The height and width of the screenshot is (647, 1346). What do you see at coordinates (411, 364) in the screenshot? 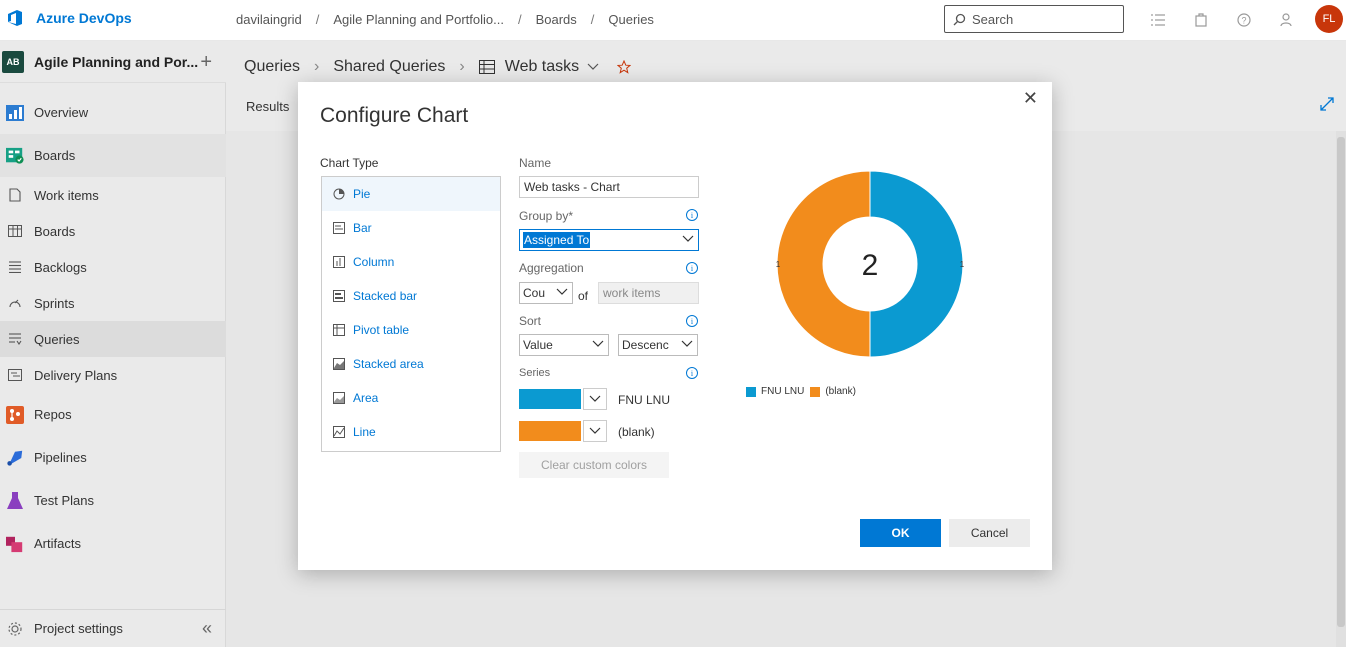
I see `chart-type-stacked-area: Stacked area` at bounding box center [411, 364].